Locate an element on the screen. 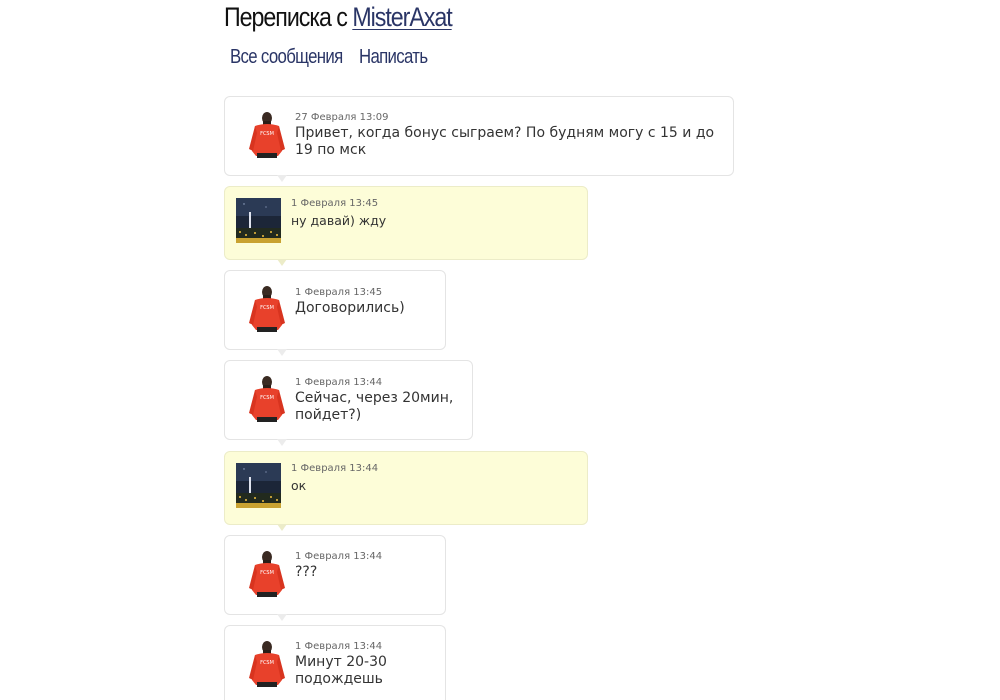  message-text: ??? is located at coordinates (306, 572).